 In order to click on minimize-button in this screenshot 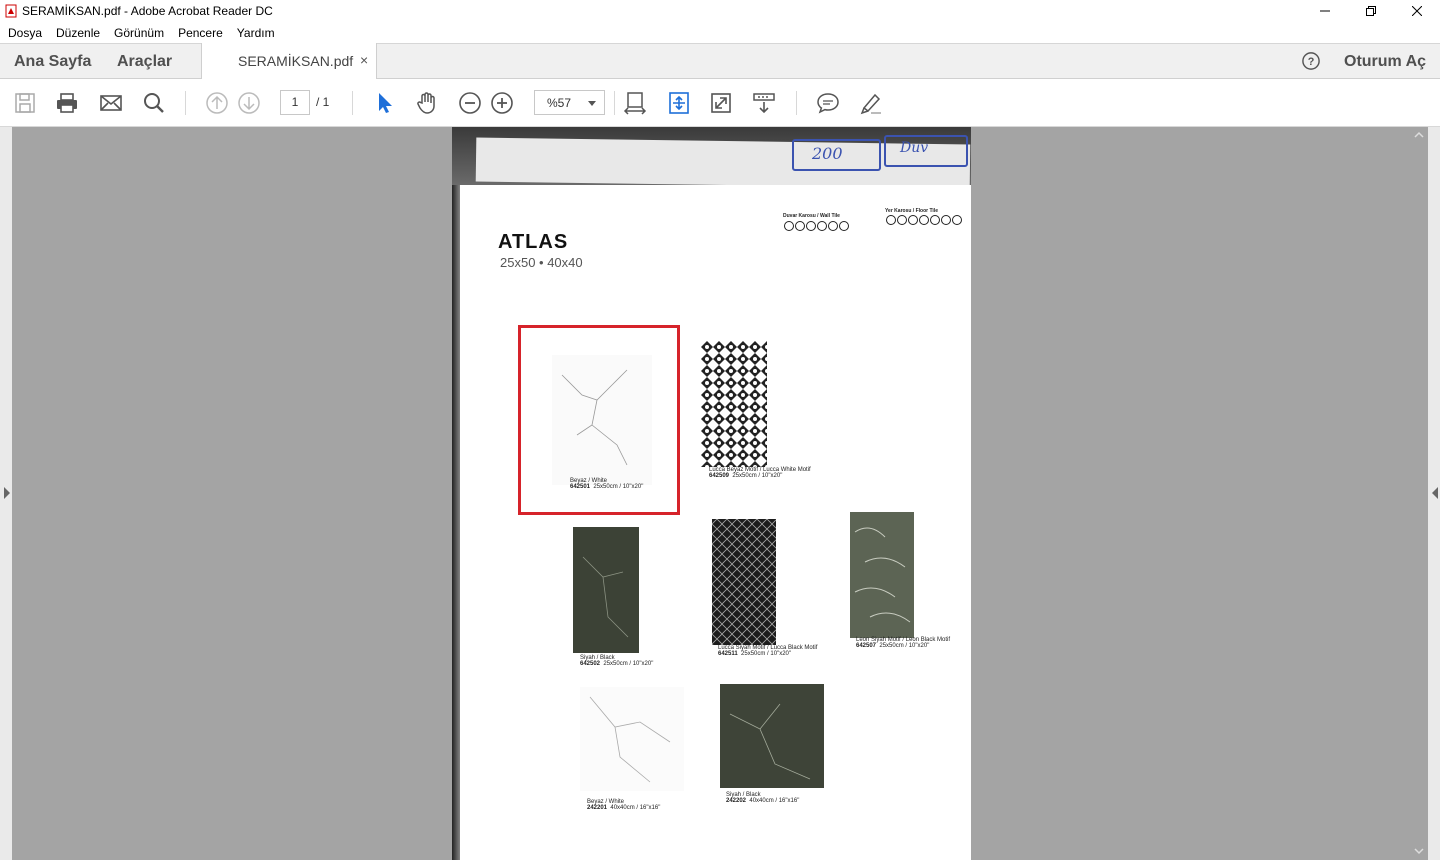, I will do `click(1325, 11)`.